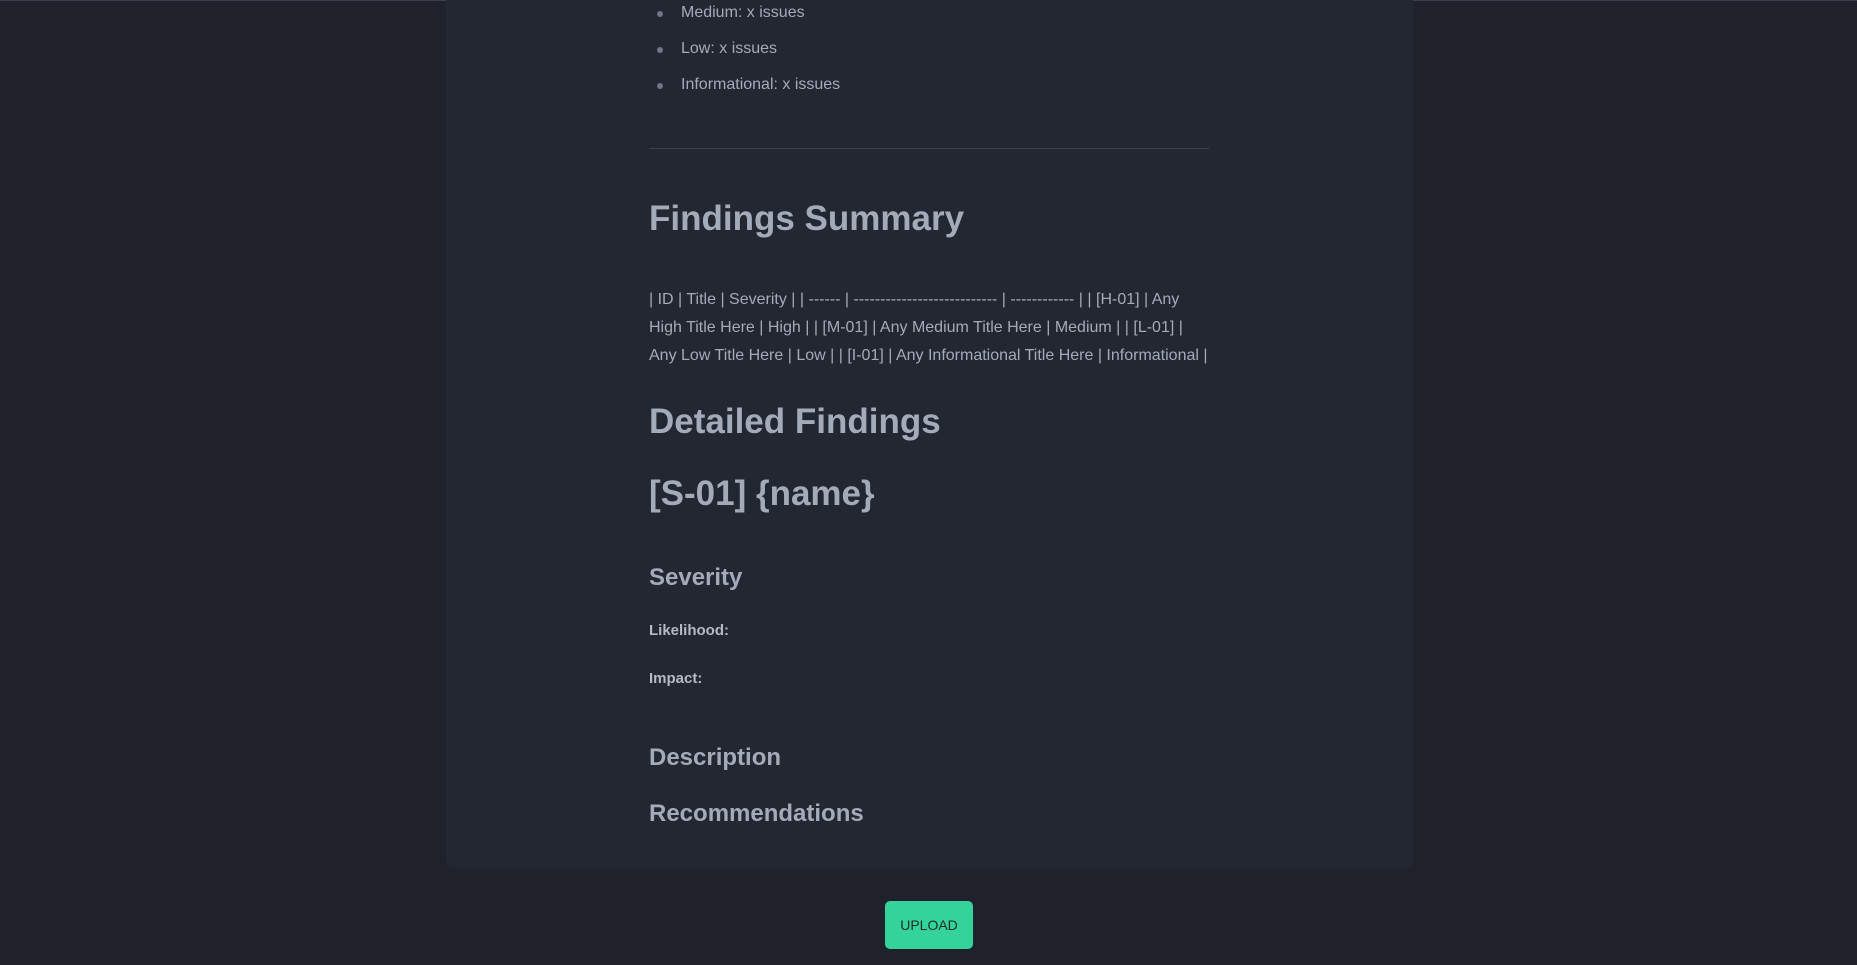  What do you see at coordinates (929, 148) in the screenshot?
I see `divider` at bounding box center [929, 148].